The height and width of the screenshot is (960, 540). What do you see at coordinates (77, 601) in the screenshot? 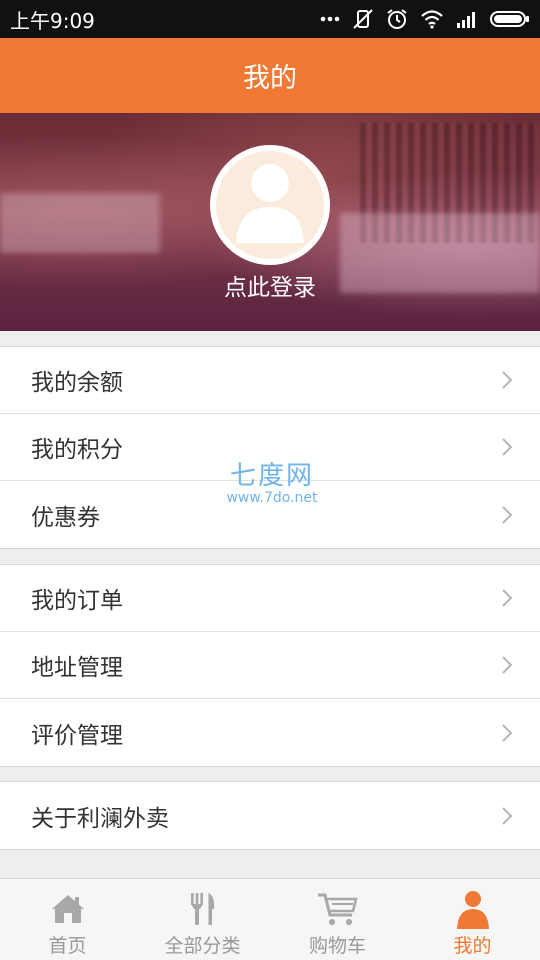
I see `menu-item-label: 我的订单` at bounding box center [77, 601].